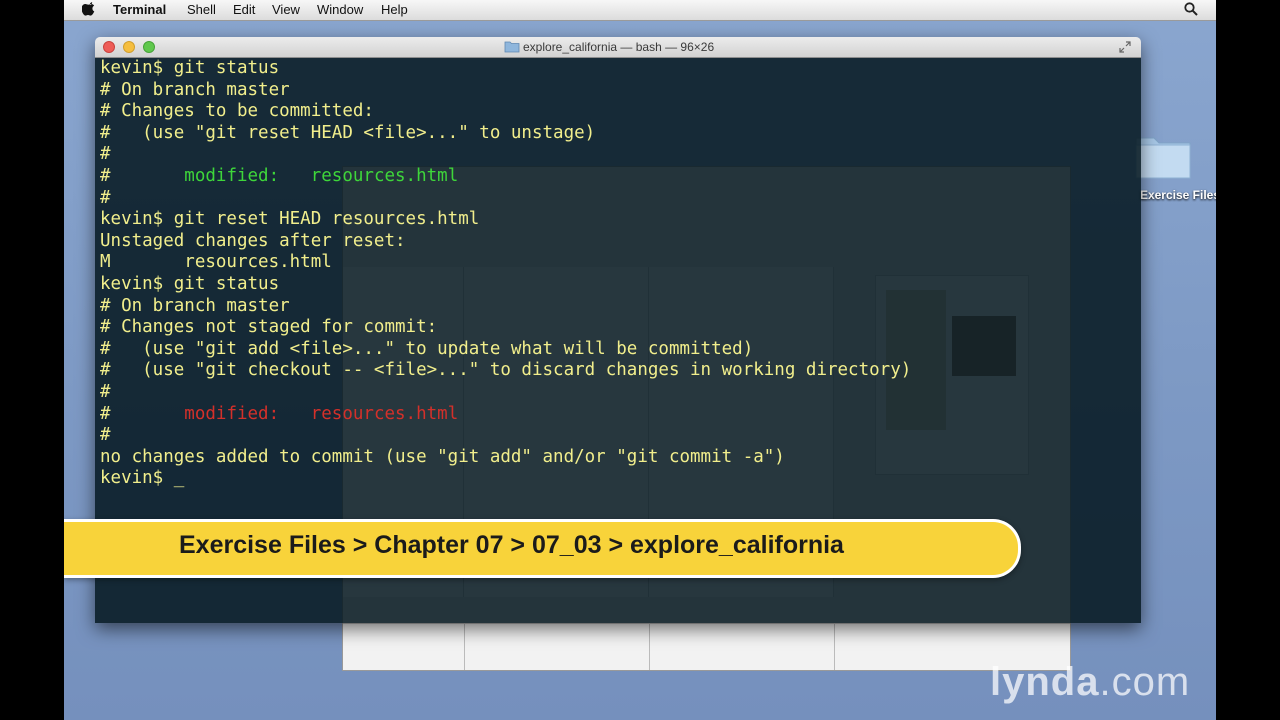  Describe the element at coordinates (1191, 9) in the screenshot. I see `spotlight-search-icon` at that location.